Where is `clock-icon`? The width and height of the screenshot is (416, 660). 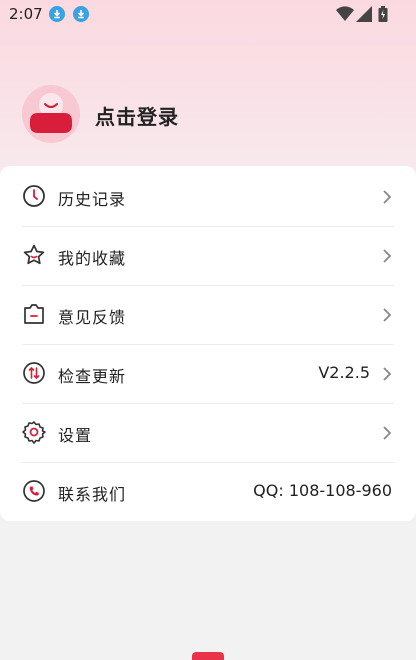 clock-icon is located at coordinates (34, 196).